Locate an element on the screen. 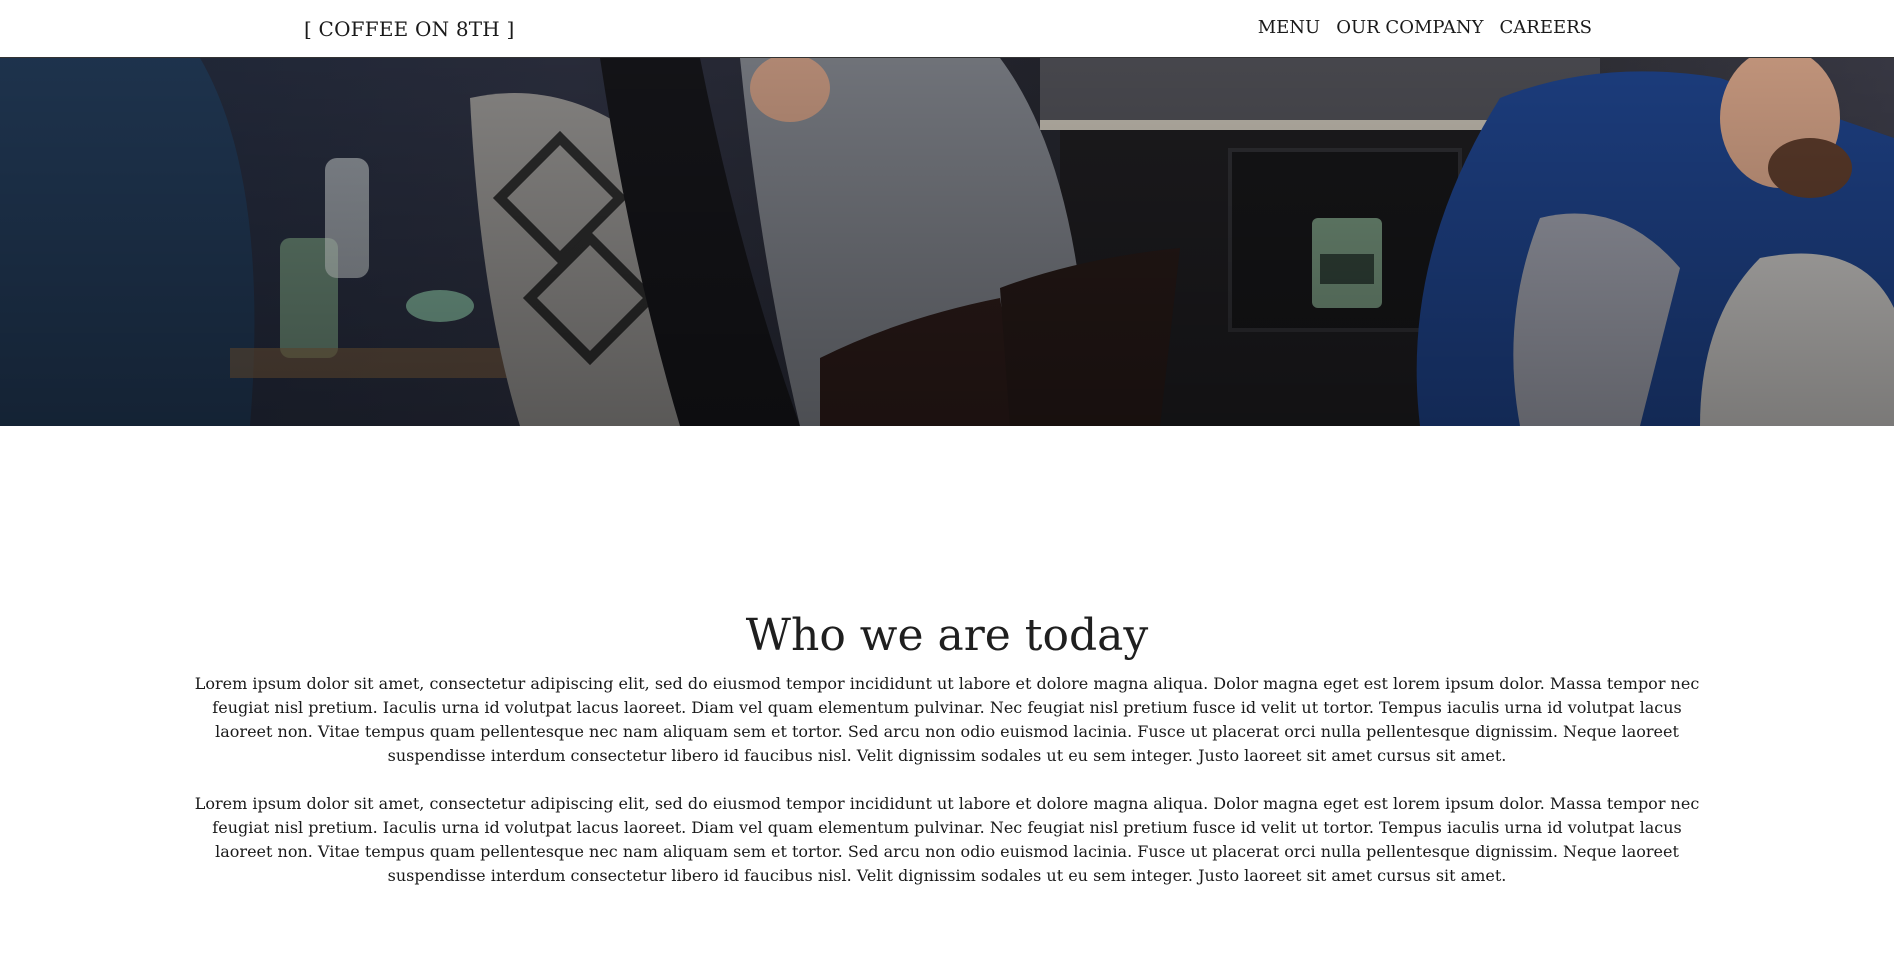  site-logo: [ COFFEE ON 8TH ] is located at coordinates (409, 29).